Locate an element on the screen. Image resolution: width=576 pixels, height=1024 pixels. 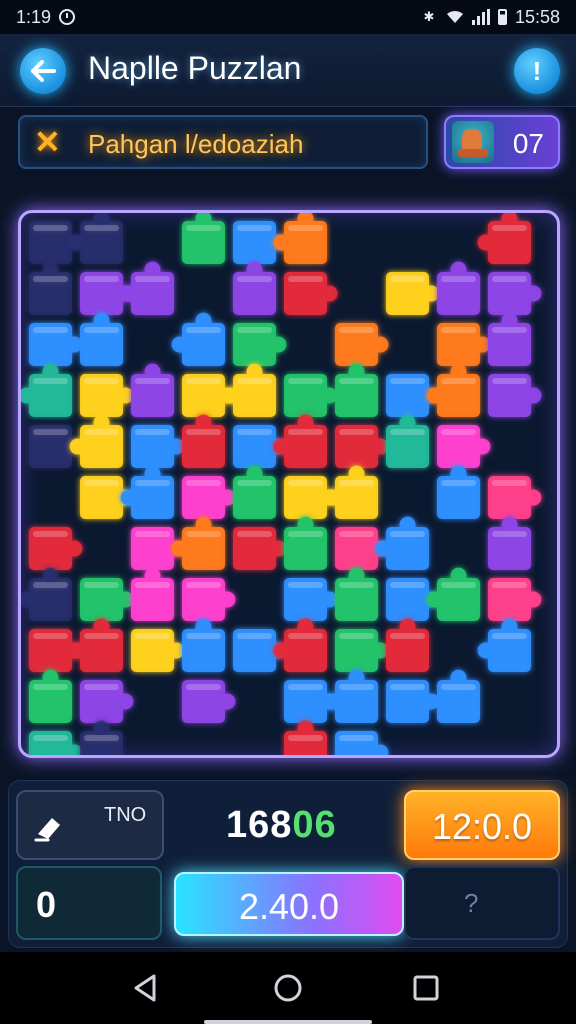
info-button: ! is located at coordinates (537, 71).